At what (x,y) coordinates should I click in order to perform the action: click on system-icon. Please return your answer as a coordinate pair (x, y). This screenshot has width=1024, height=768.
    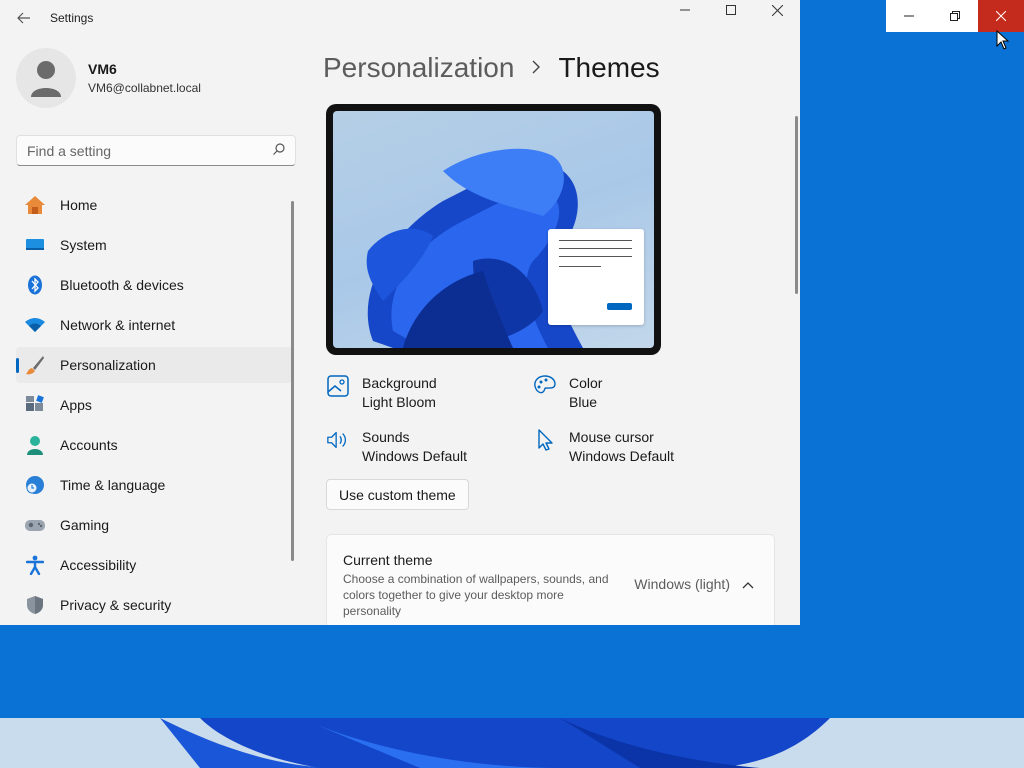
    Looking at the image, I should click on (35, 245).